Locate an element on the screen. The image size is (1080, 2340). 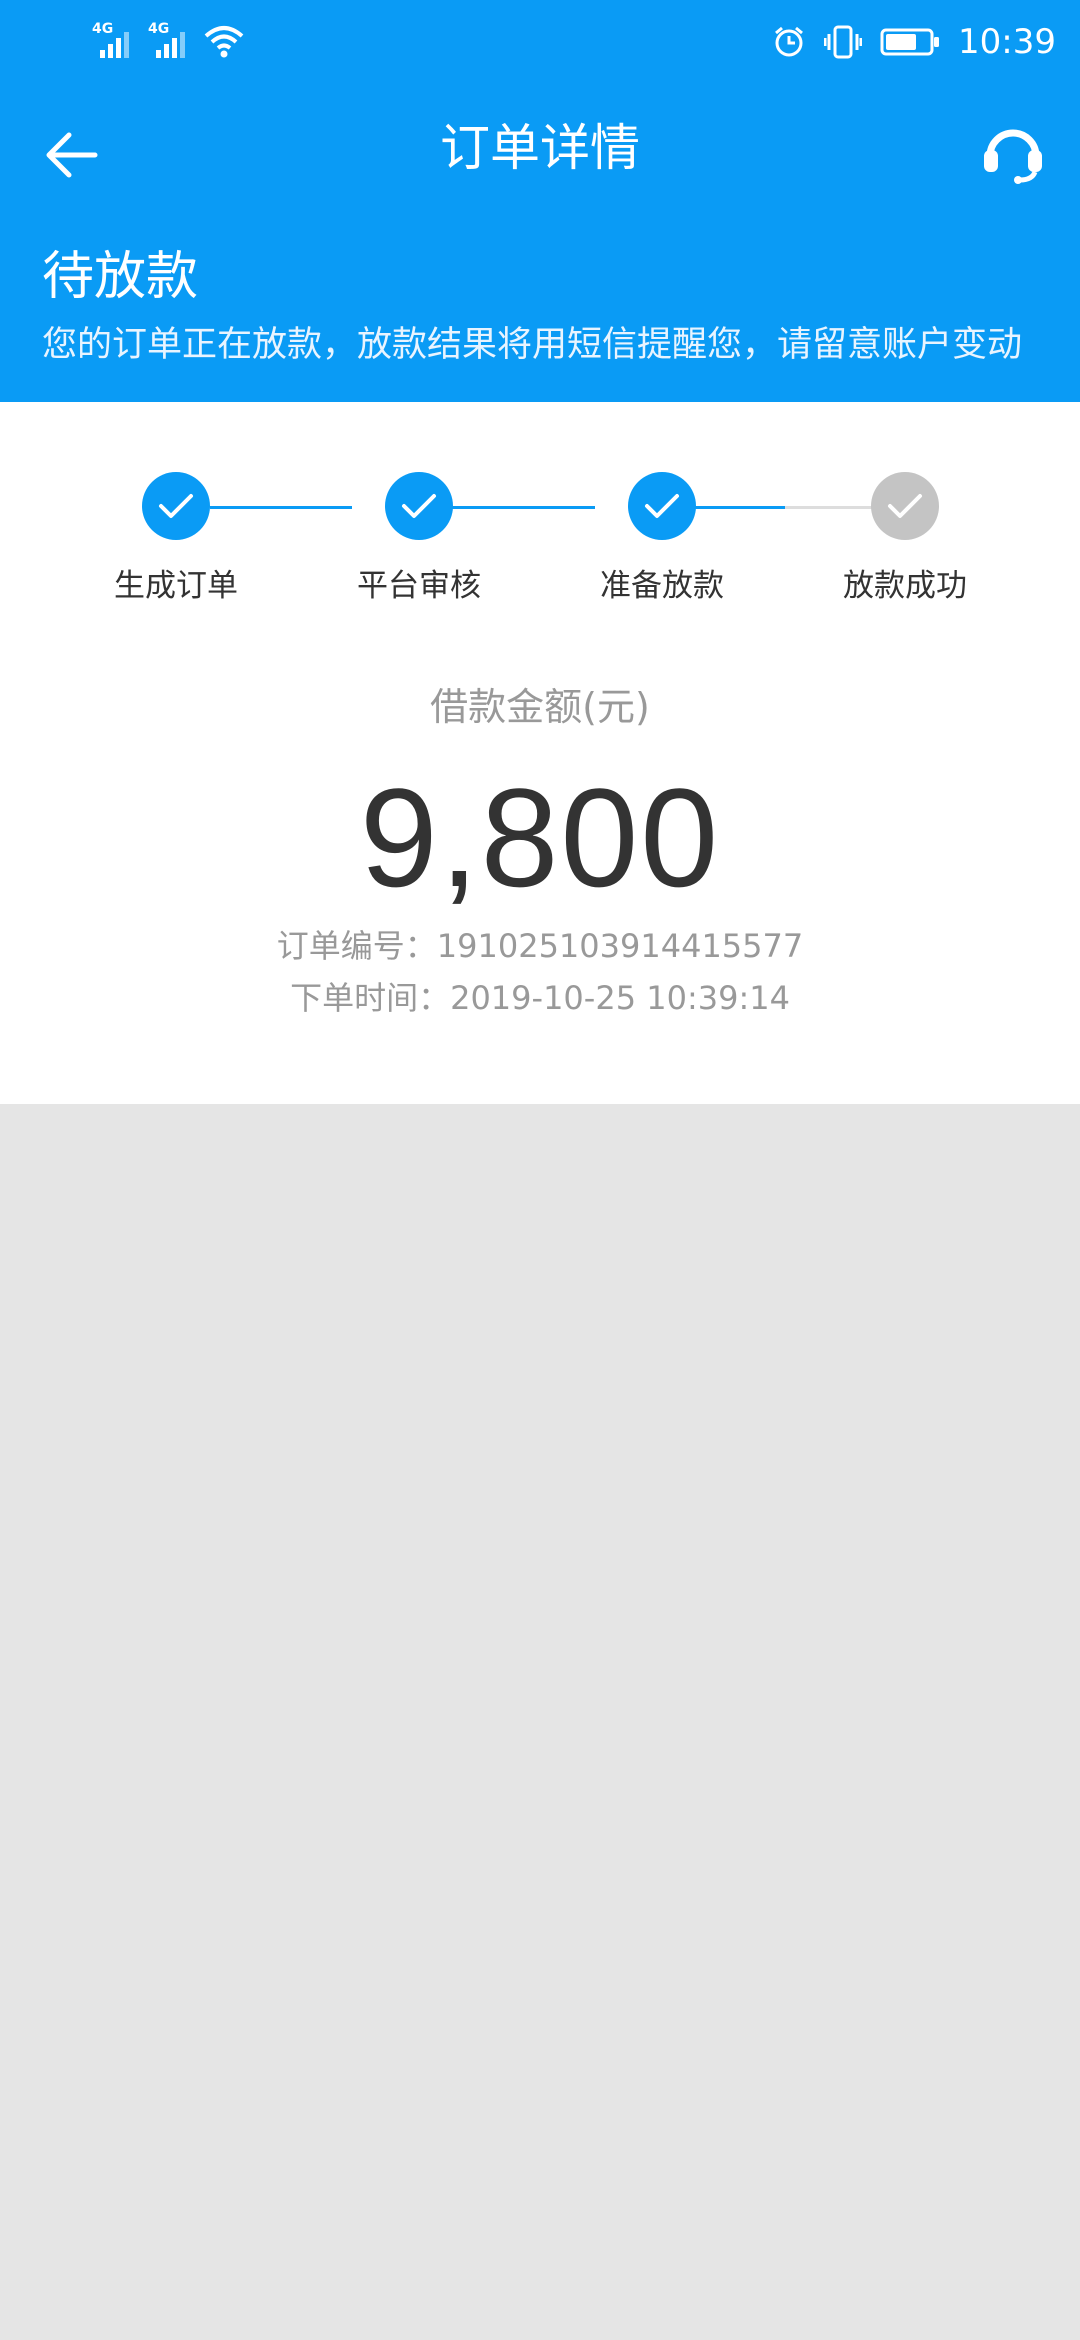
headset-icon is located at coordinates (1013, 156).